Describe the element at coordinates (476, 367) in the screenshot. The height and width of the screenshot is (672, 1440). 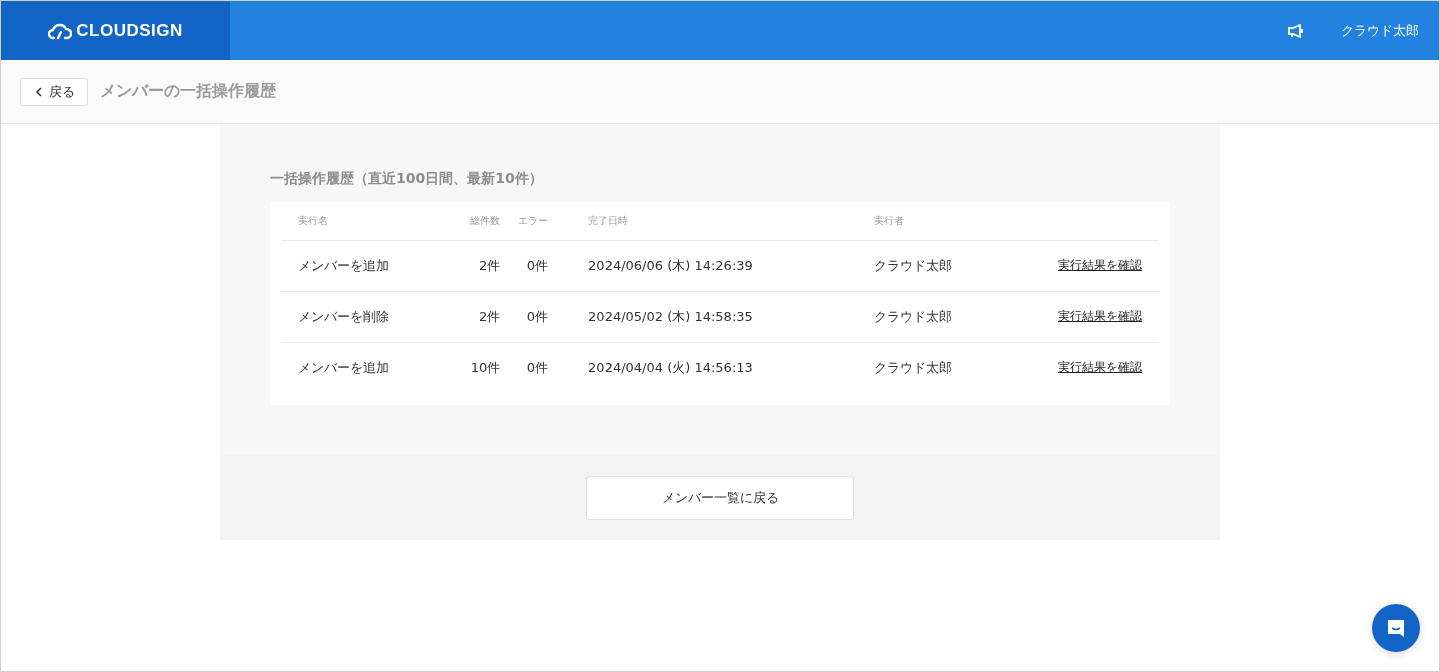
I see `table-cell: 10件` at that location.